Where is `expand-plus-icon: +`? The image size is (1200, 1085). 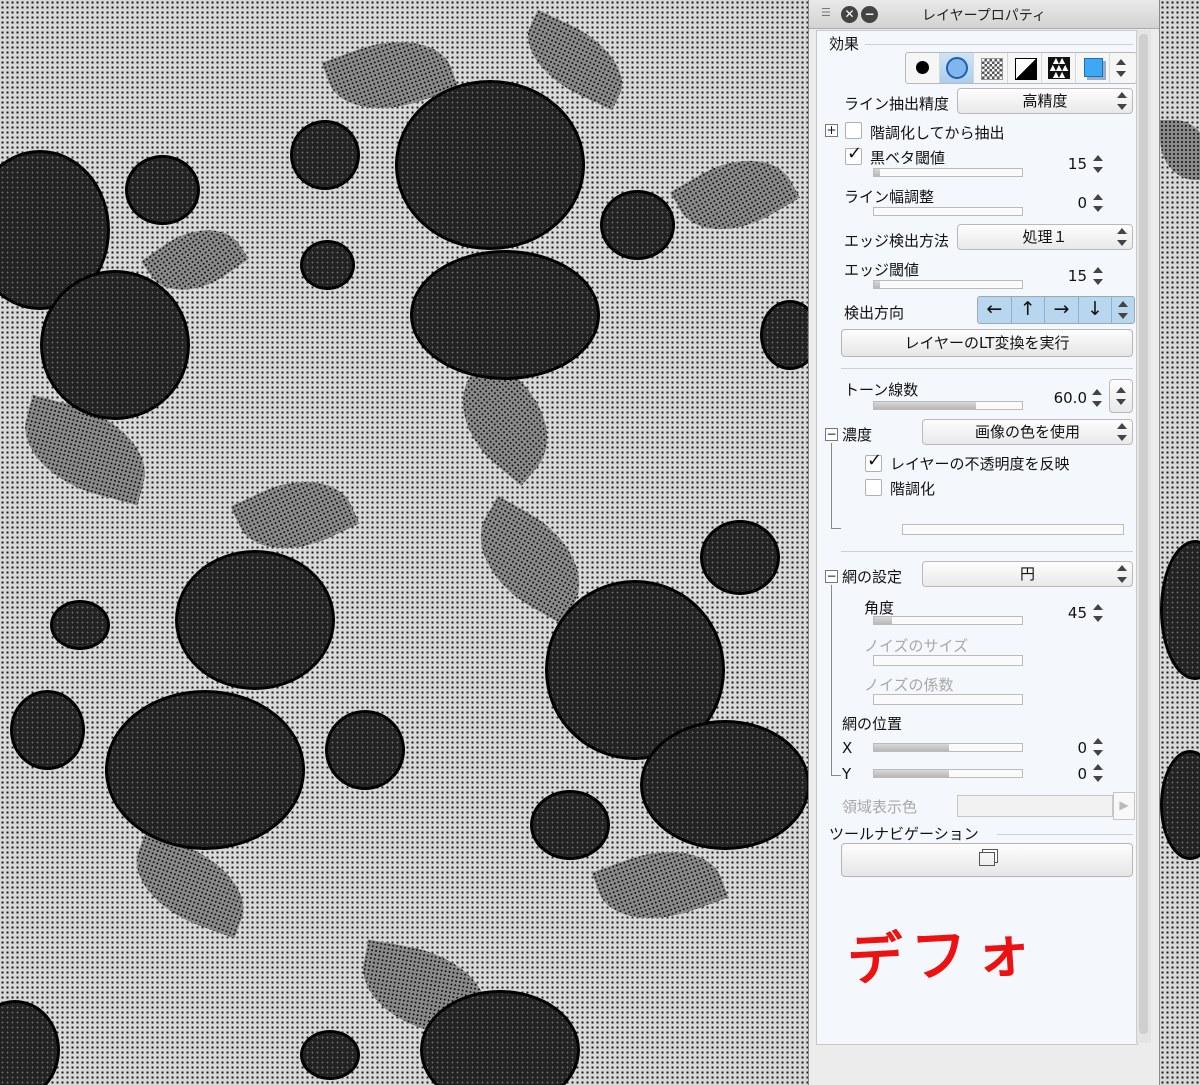
expand-plus-icon: + is located at coordinates (831, 130).